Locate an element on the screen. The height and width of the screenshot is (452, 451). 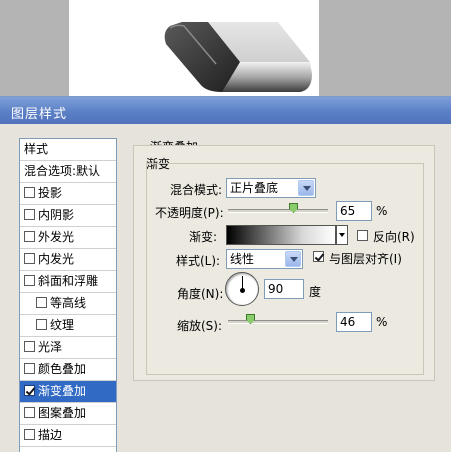
scale-percent: % is located at coordinates (382, 322).